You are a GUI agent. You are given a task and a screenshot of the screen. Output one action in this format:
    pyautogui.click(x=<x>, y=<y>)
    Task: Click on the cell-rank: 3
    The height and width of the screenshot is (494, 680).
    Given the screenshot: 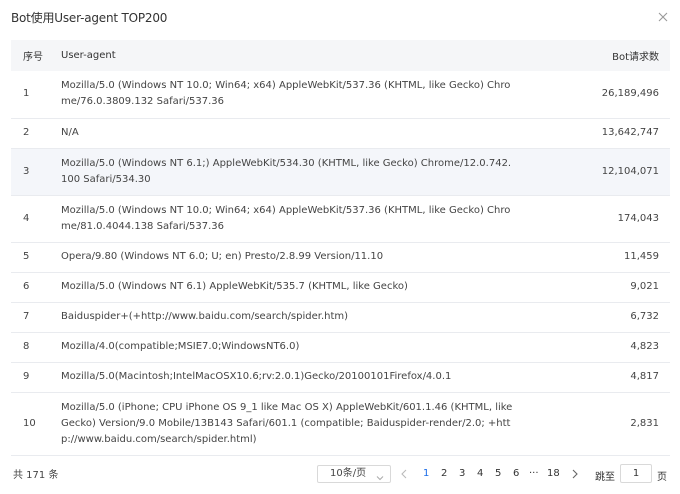 What is the action you would take?
    pyautogui.click(x=36, y=172)
    